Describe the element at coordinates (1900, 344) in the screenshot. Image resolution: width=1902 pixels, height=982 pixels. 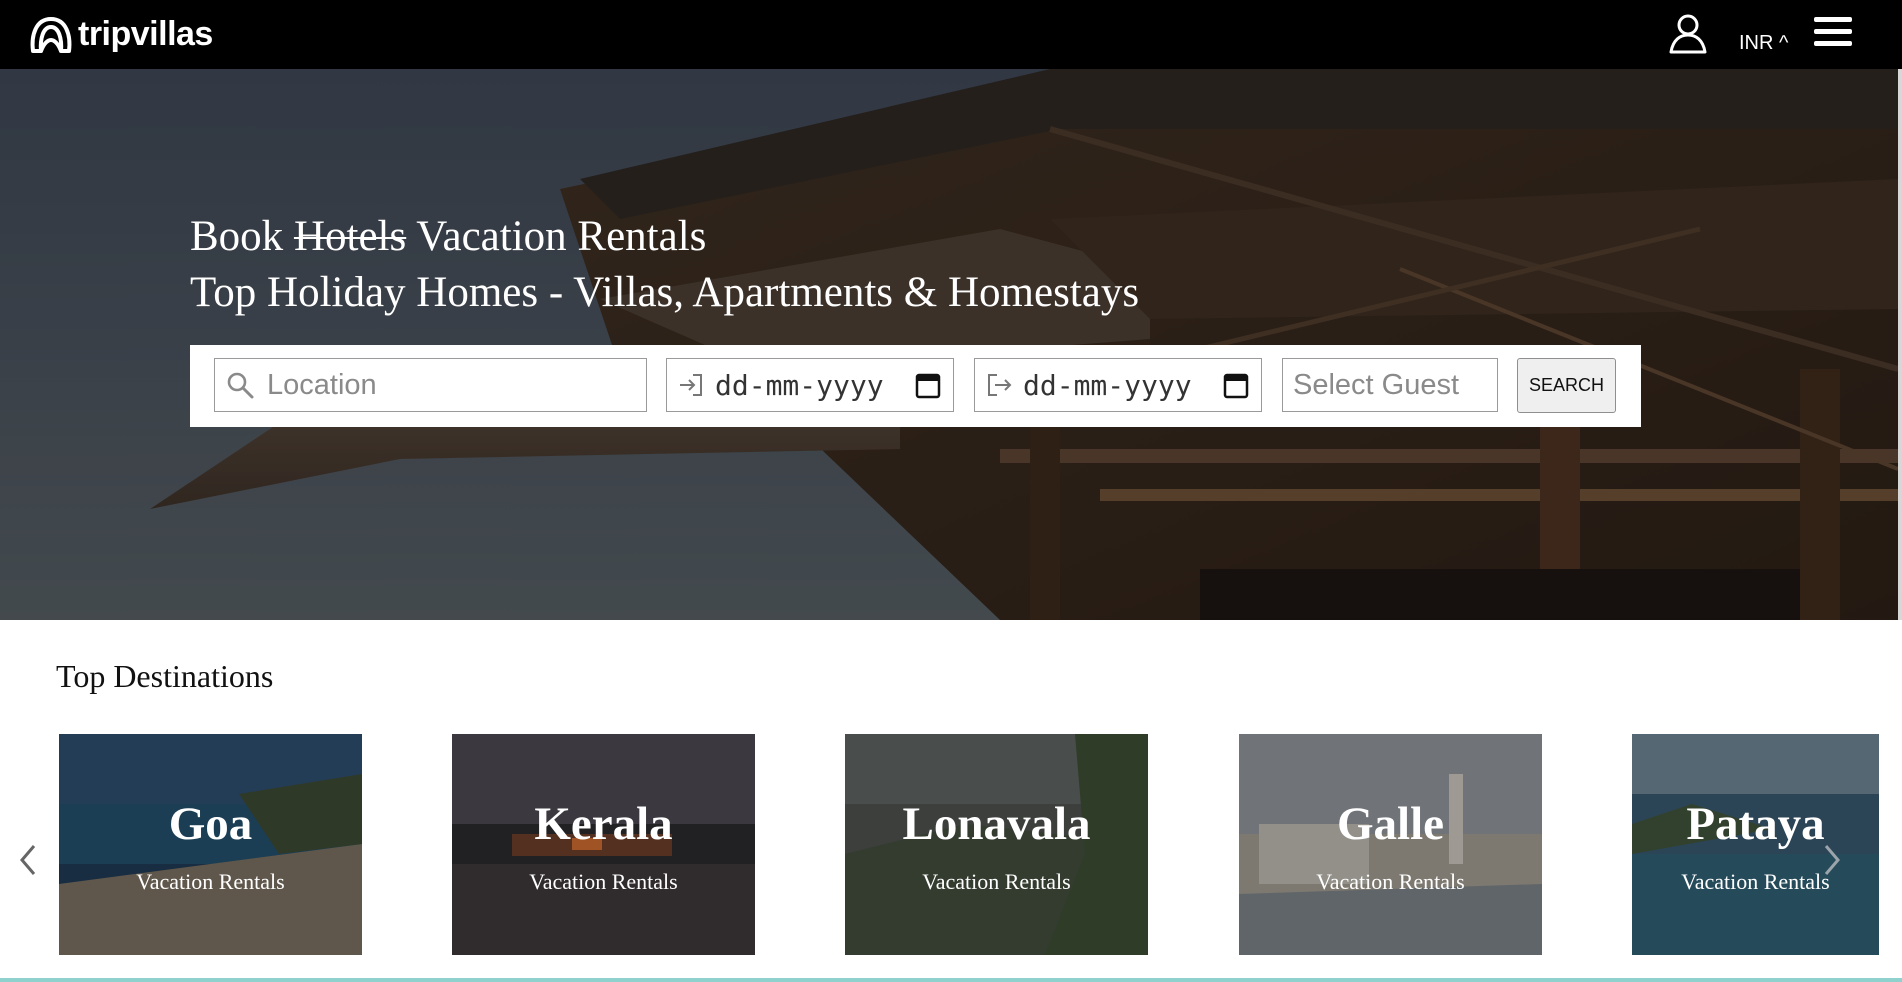
I see `scrollbar` at that location.